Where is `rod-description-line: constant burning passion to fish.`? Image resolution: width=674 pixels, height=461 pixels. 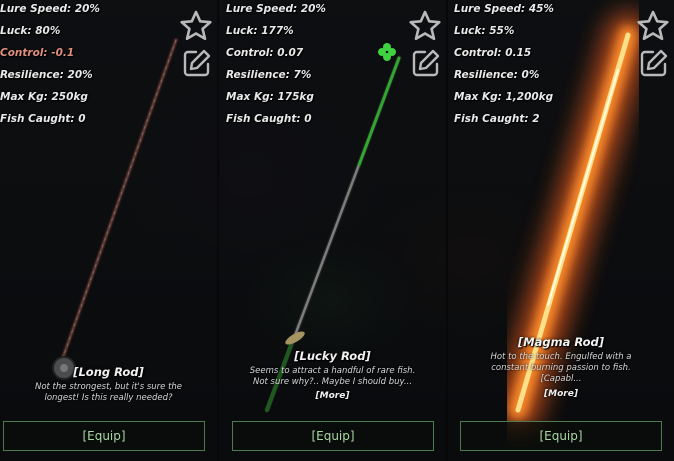 rod-description-line: constant burning passion to fish. is located at coordinates (561, 368).